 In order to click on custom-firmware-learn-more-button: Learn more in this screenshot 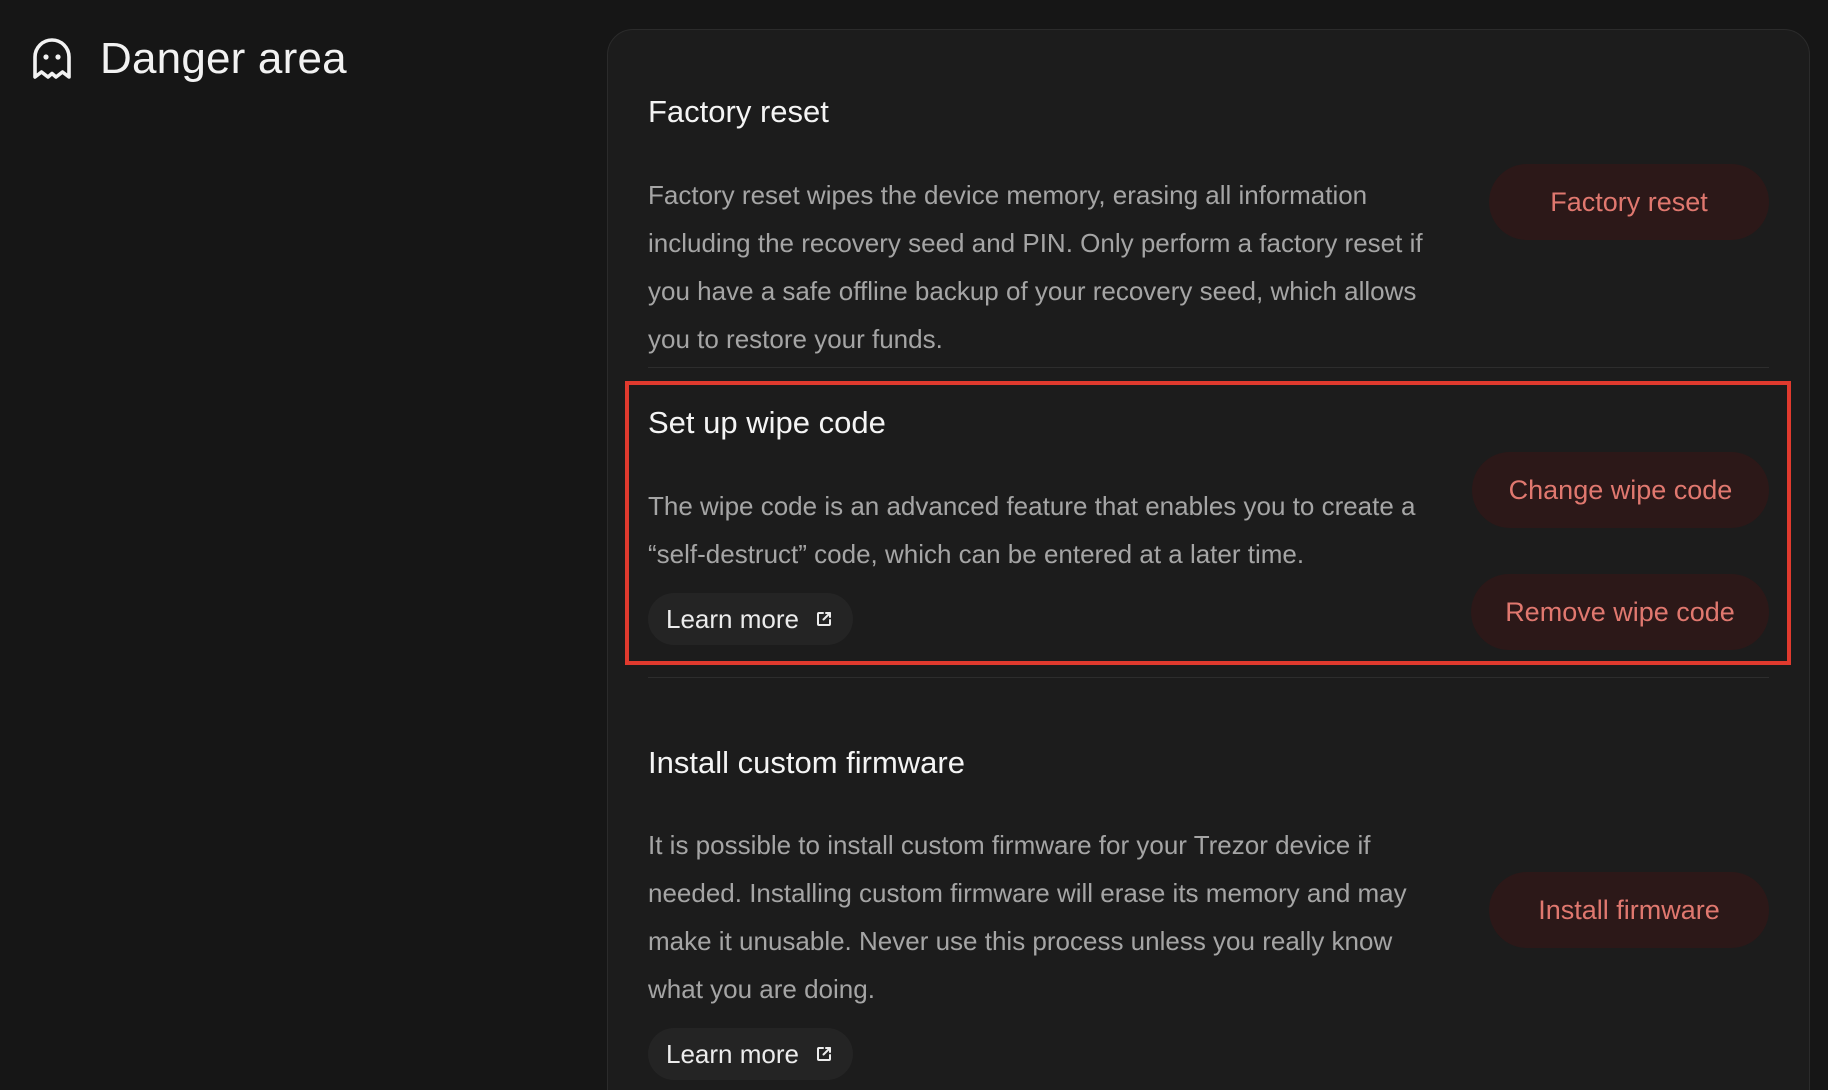, I will do `click(750, 1054)`.